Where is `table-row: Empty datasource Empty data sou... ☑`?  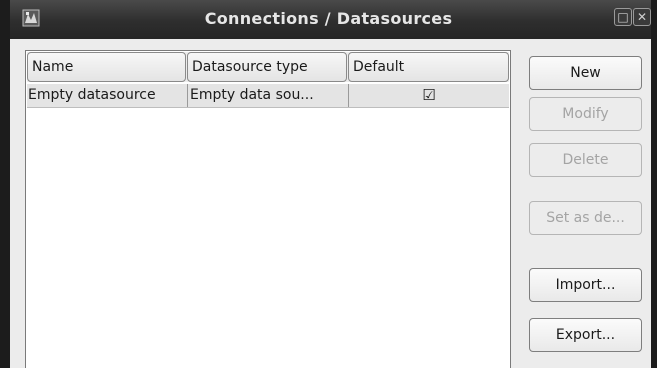
table-row: Empty datasource Empty data sou... ☑ is located at coordinates (268, 96).